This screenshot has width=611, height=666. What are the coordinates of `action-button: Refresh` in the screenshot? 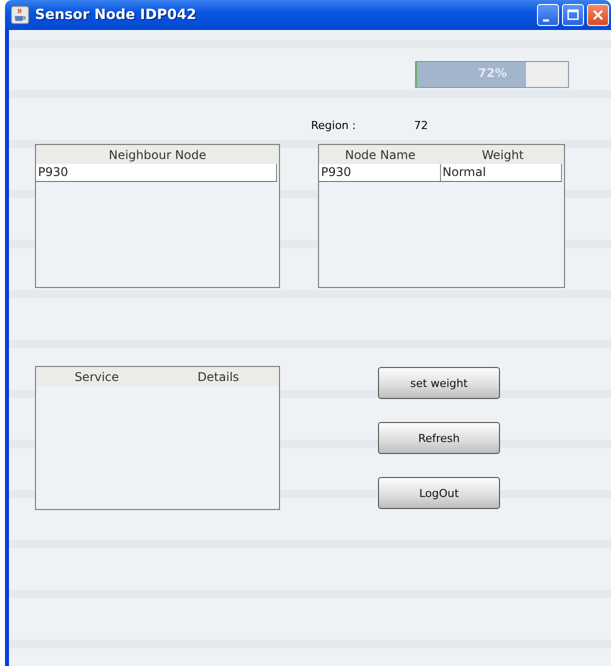 It's located at (439, 438).